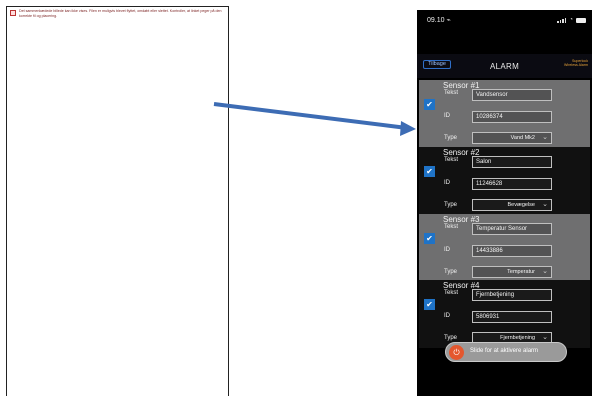 This screenshot has height=396, width=592. I want to click on status-icons: ◔, so click(571, 20).